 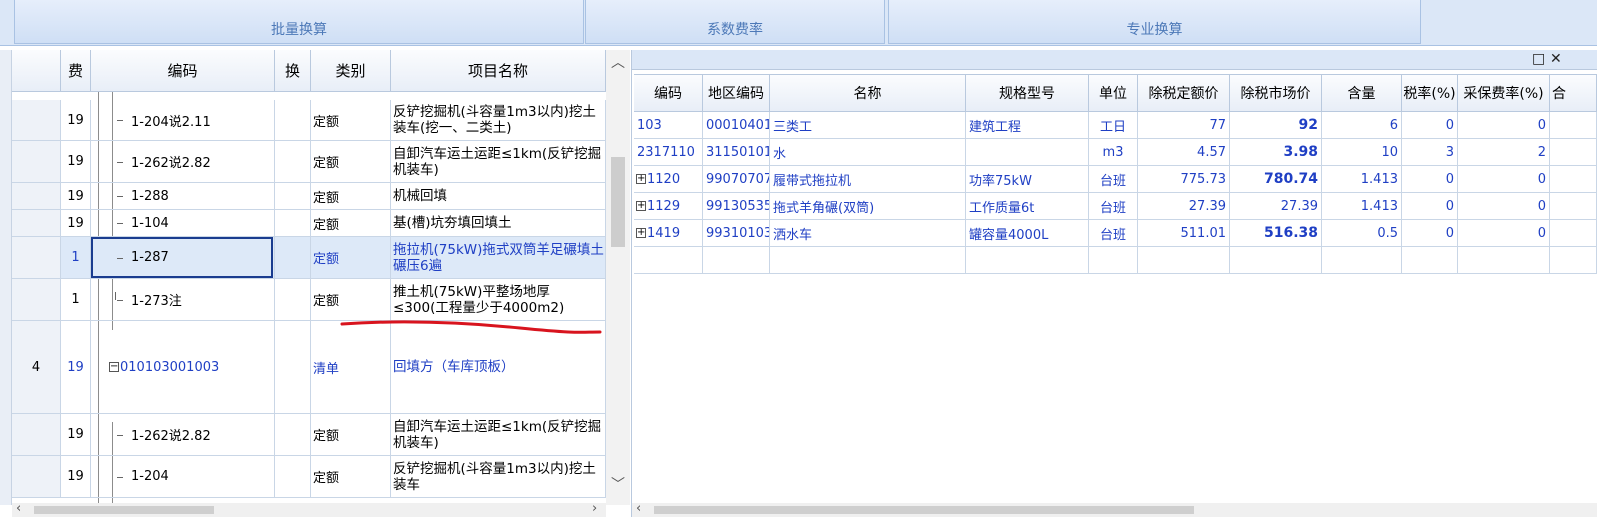 I want to click on tax-rate-cell: 3, so click(x=1430, y=152).